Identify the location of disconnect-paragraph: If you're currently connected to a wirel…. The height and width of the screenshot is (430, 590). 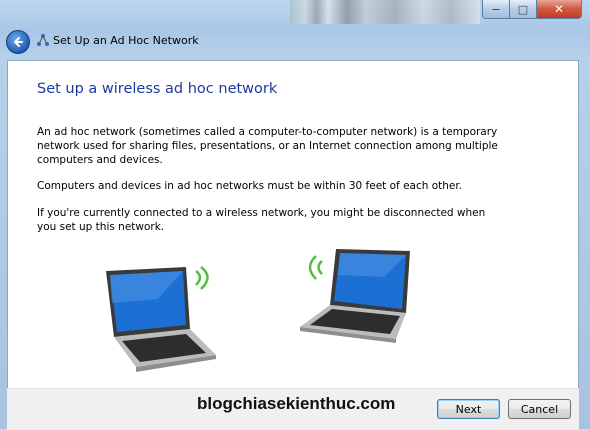
(261, 220).